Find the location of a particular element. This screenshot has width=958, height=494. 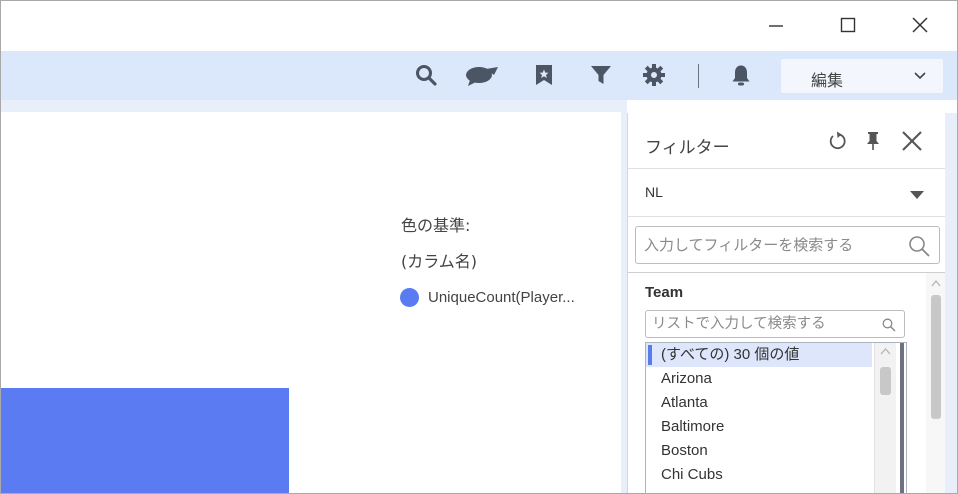

maximize-button is located at coordinates (848, 25).